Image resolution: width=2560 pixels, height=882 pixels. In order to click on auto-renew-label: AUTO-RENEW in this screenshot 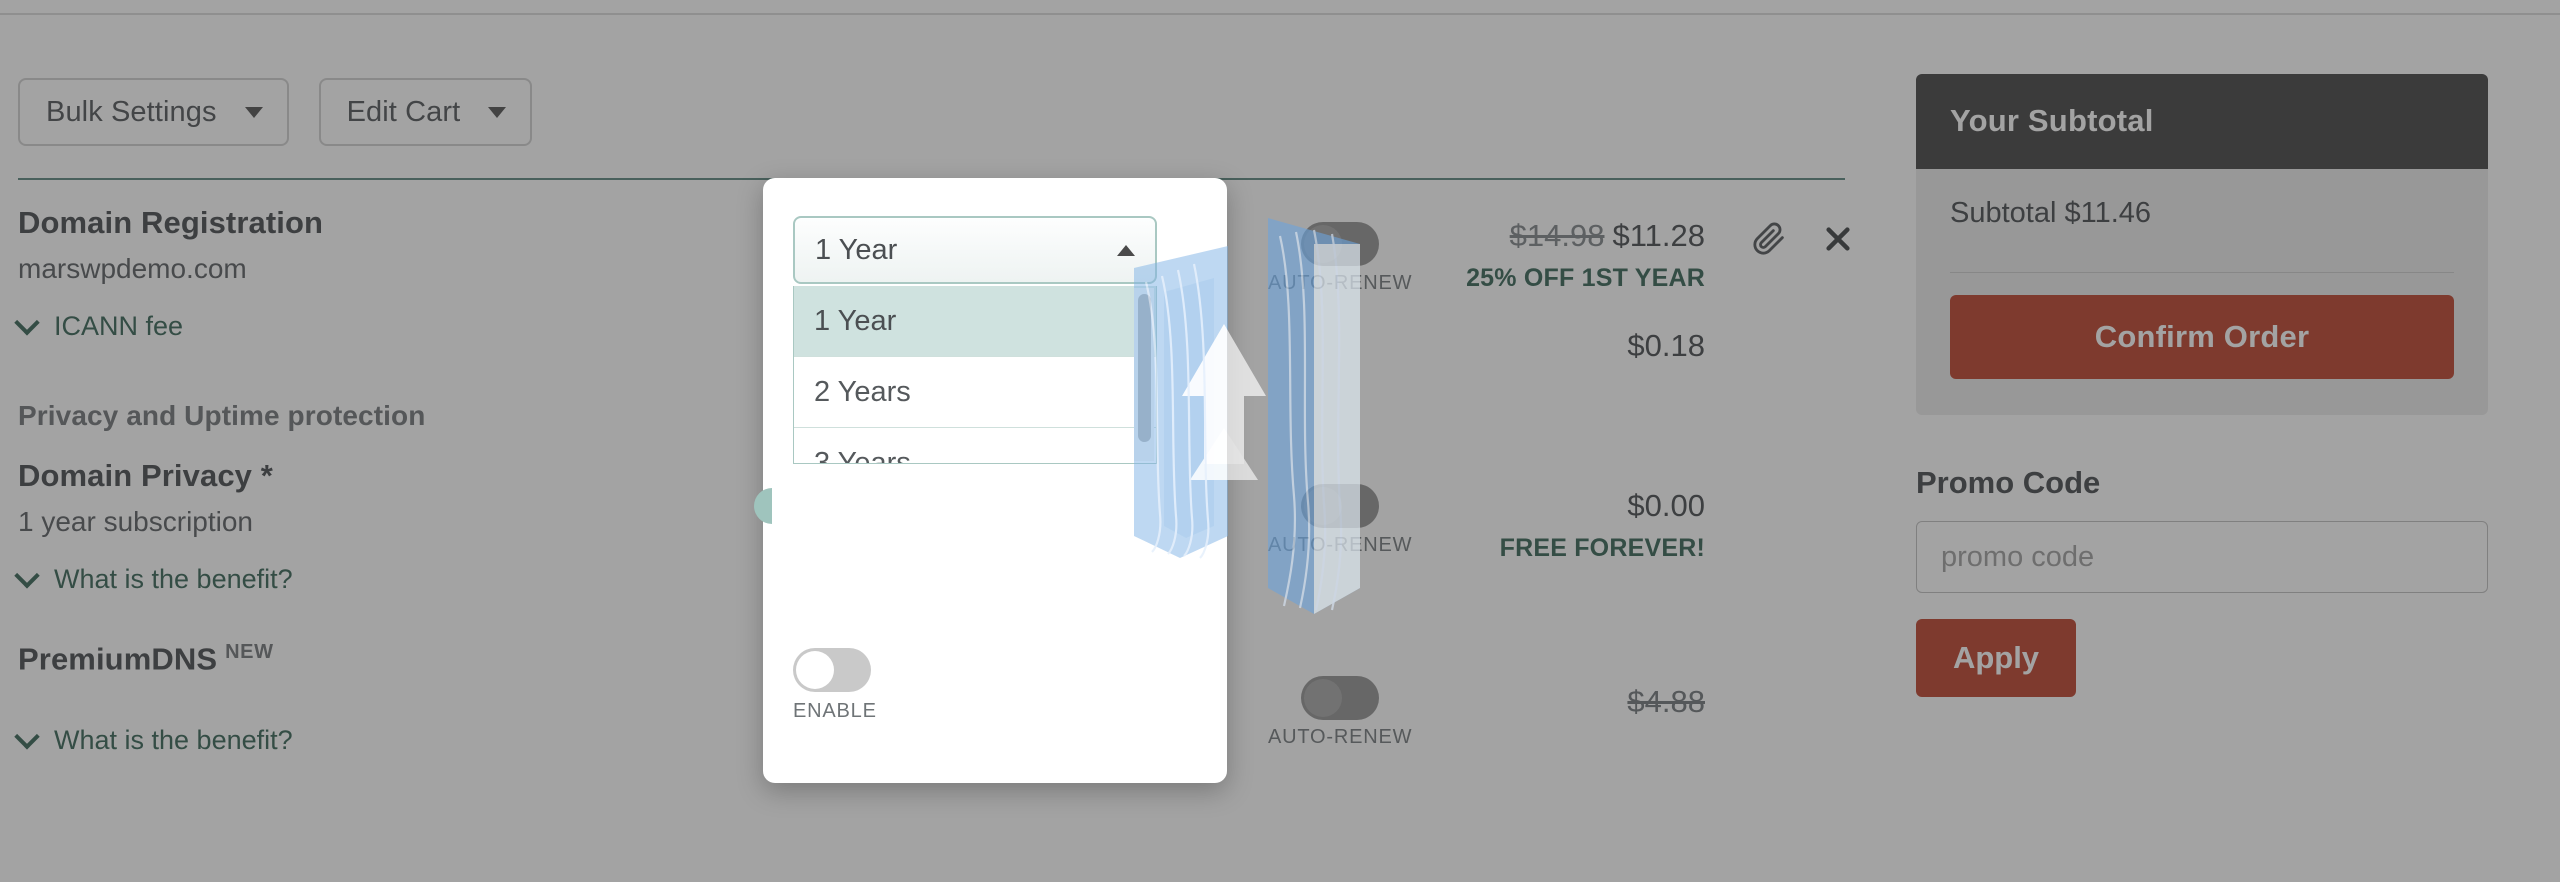, I will do `click(1340, 737)`.